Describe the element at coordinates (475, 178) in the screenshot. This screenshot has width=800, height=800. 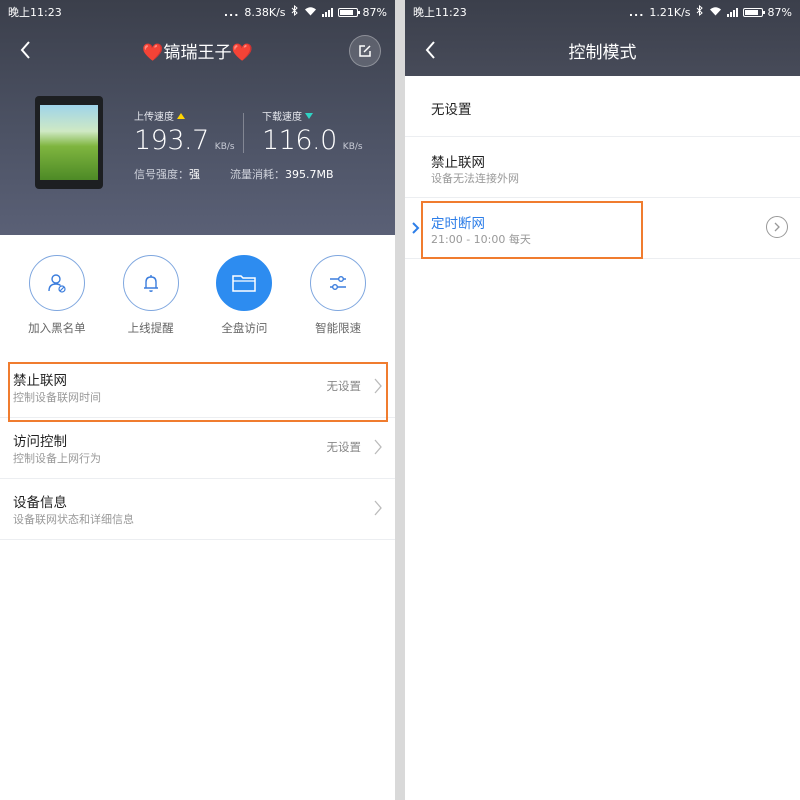
I see `option-subtitle: 设备无法连接外网` at that location.